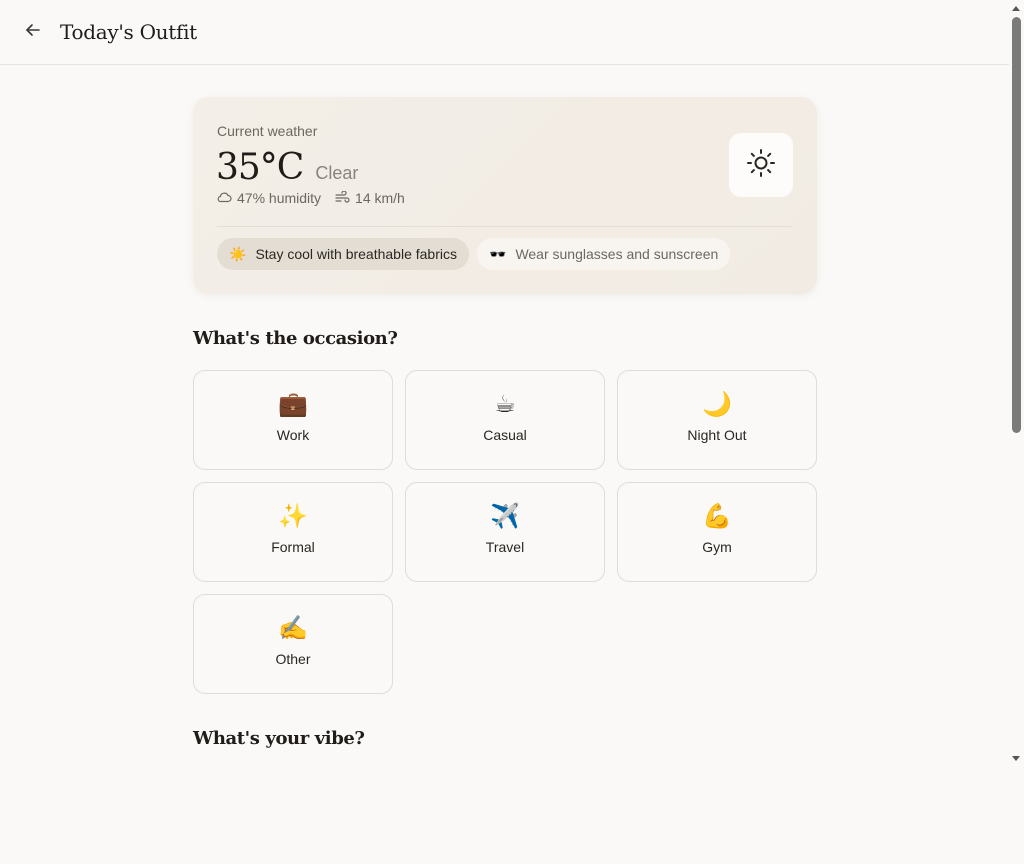  What do you see at coordinates (1016, 8) in the screenshot?
I see `scroll-up-arrow` at bounding box center [1016, 8].